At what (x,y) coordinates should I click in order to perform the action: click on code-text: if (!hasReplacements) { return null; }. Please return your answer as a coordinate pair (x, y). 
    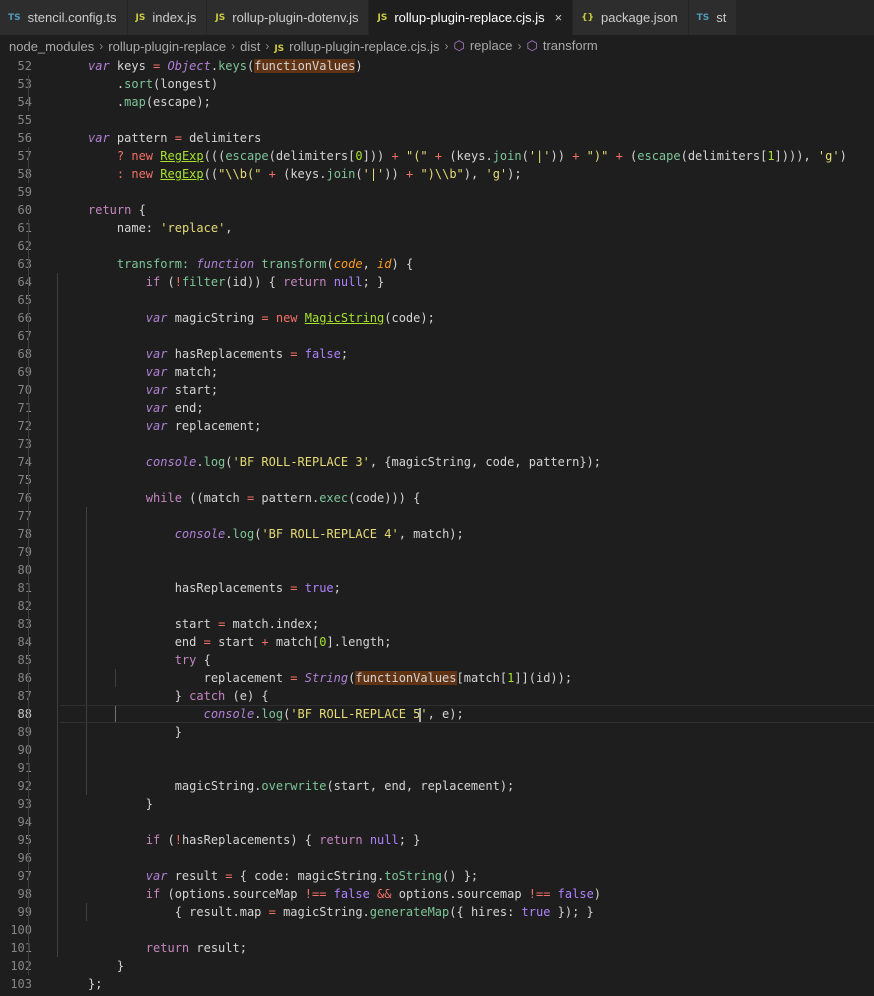
    Looking at the image, I should click on (467, 840).